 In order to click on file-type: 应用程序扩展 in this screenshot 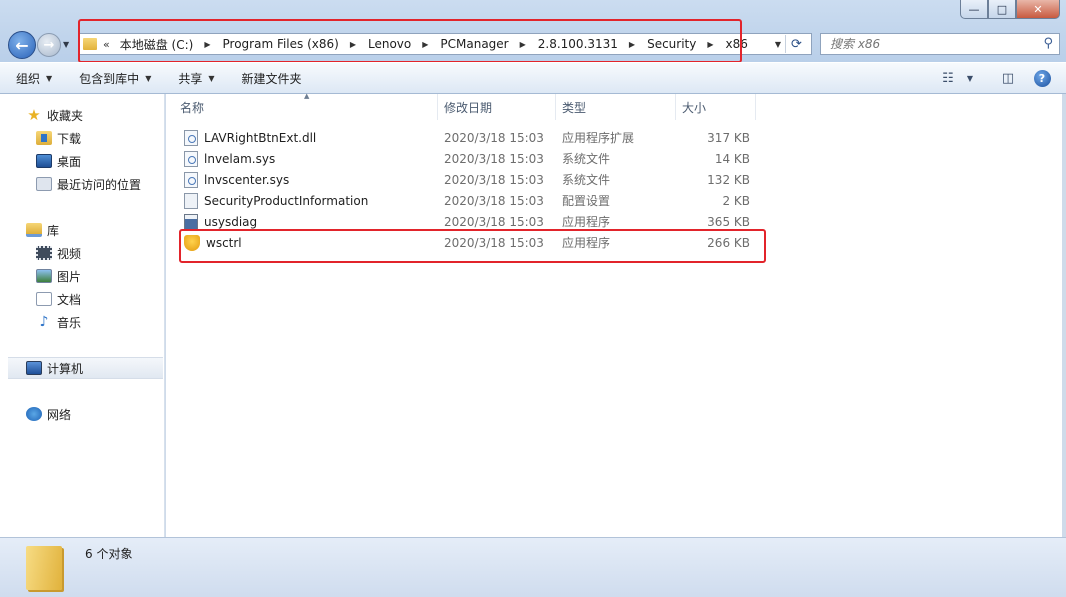, I will do `click(598, 138)`.